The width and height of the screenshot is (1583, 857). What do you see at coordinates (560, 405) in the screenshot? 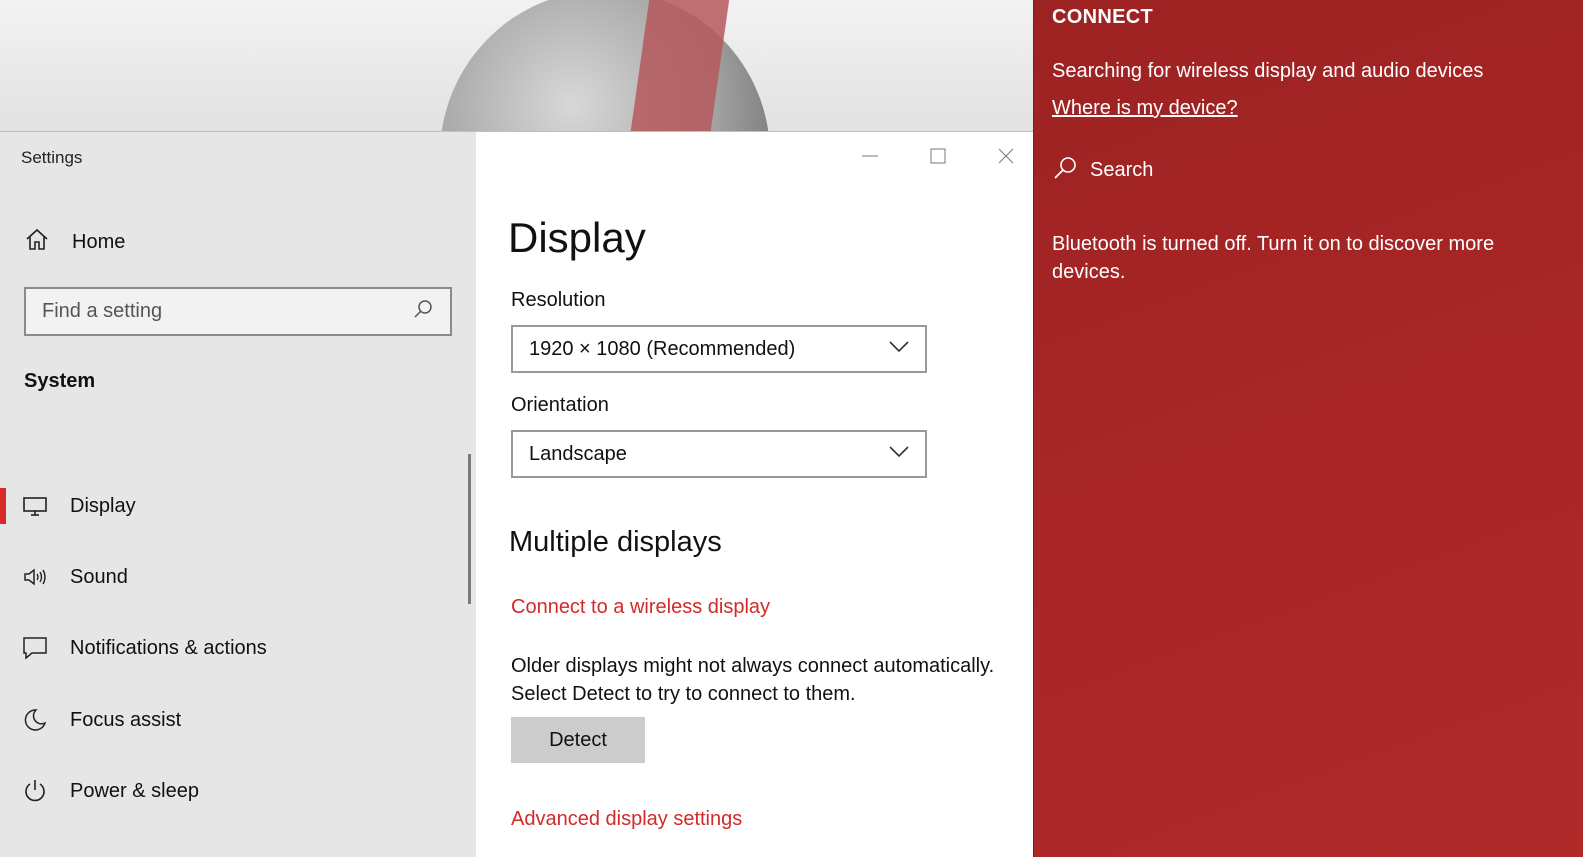
I see `orientation-label: Orientation` at bounding box center [560, 405].